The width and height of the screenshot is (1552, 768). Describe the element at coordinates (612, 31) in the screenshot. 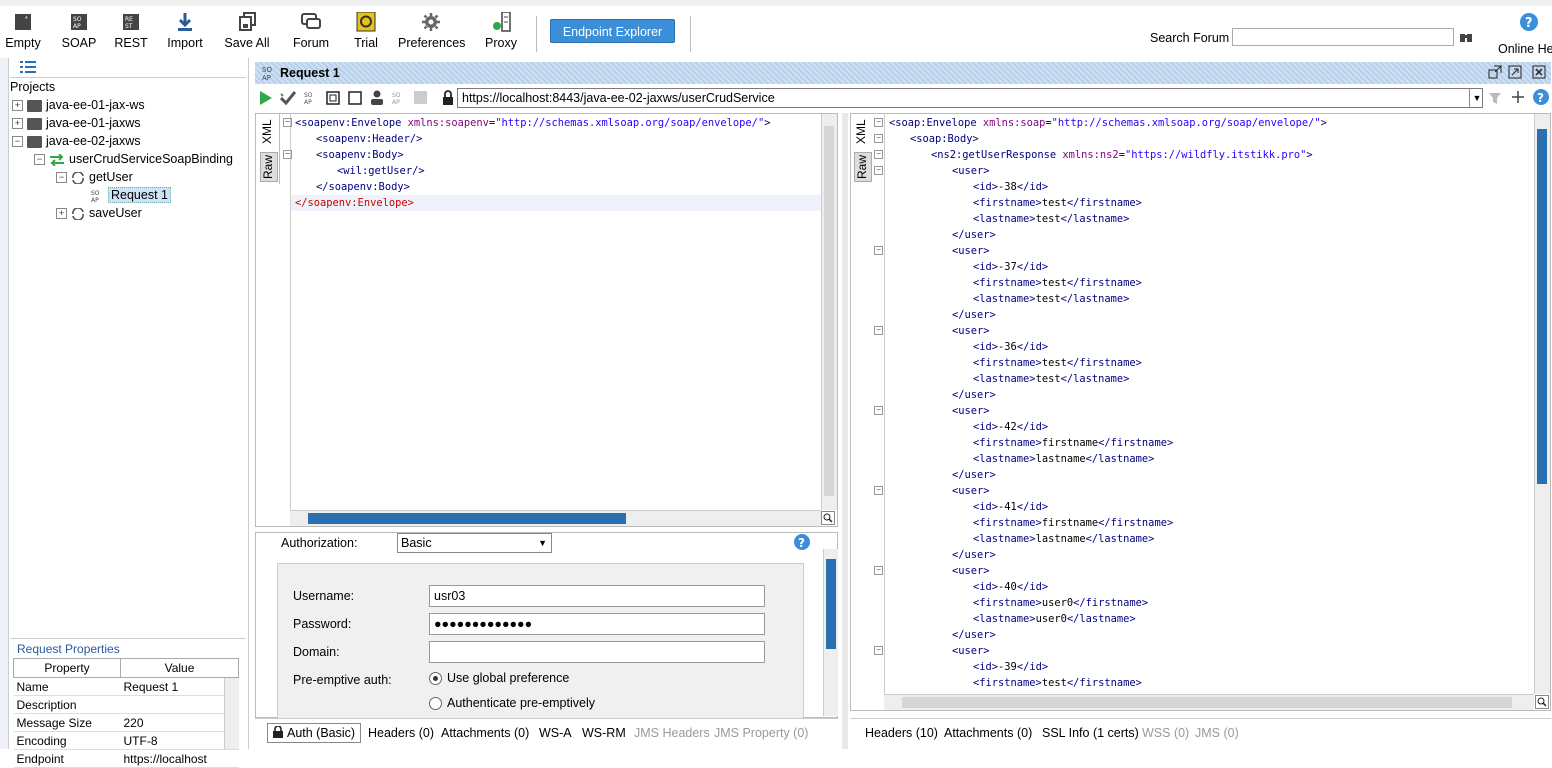

I see `endpoint-explorer-button: Endpoint Explorer` at that location.